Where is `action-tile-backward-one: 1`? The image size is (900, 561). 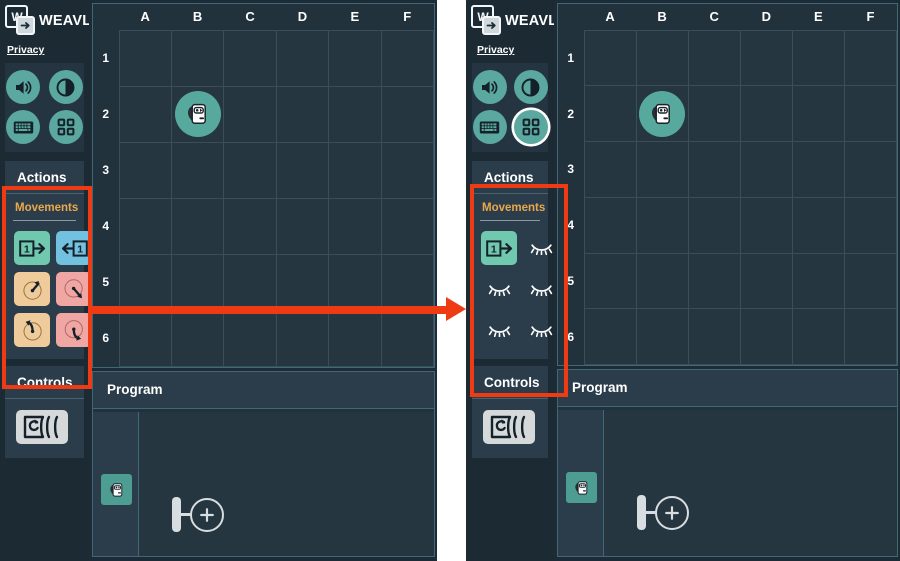
action-tile-backward-one: 1 is located at coordinates (74, 248).